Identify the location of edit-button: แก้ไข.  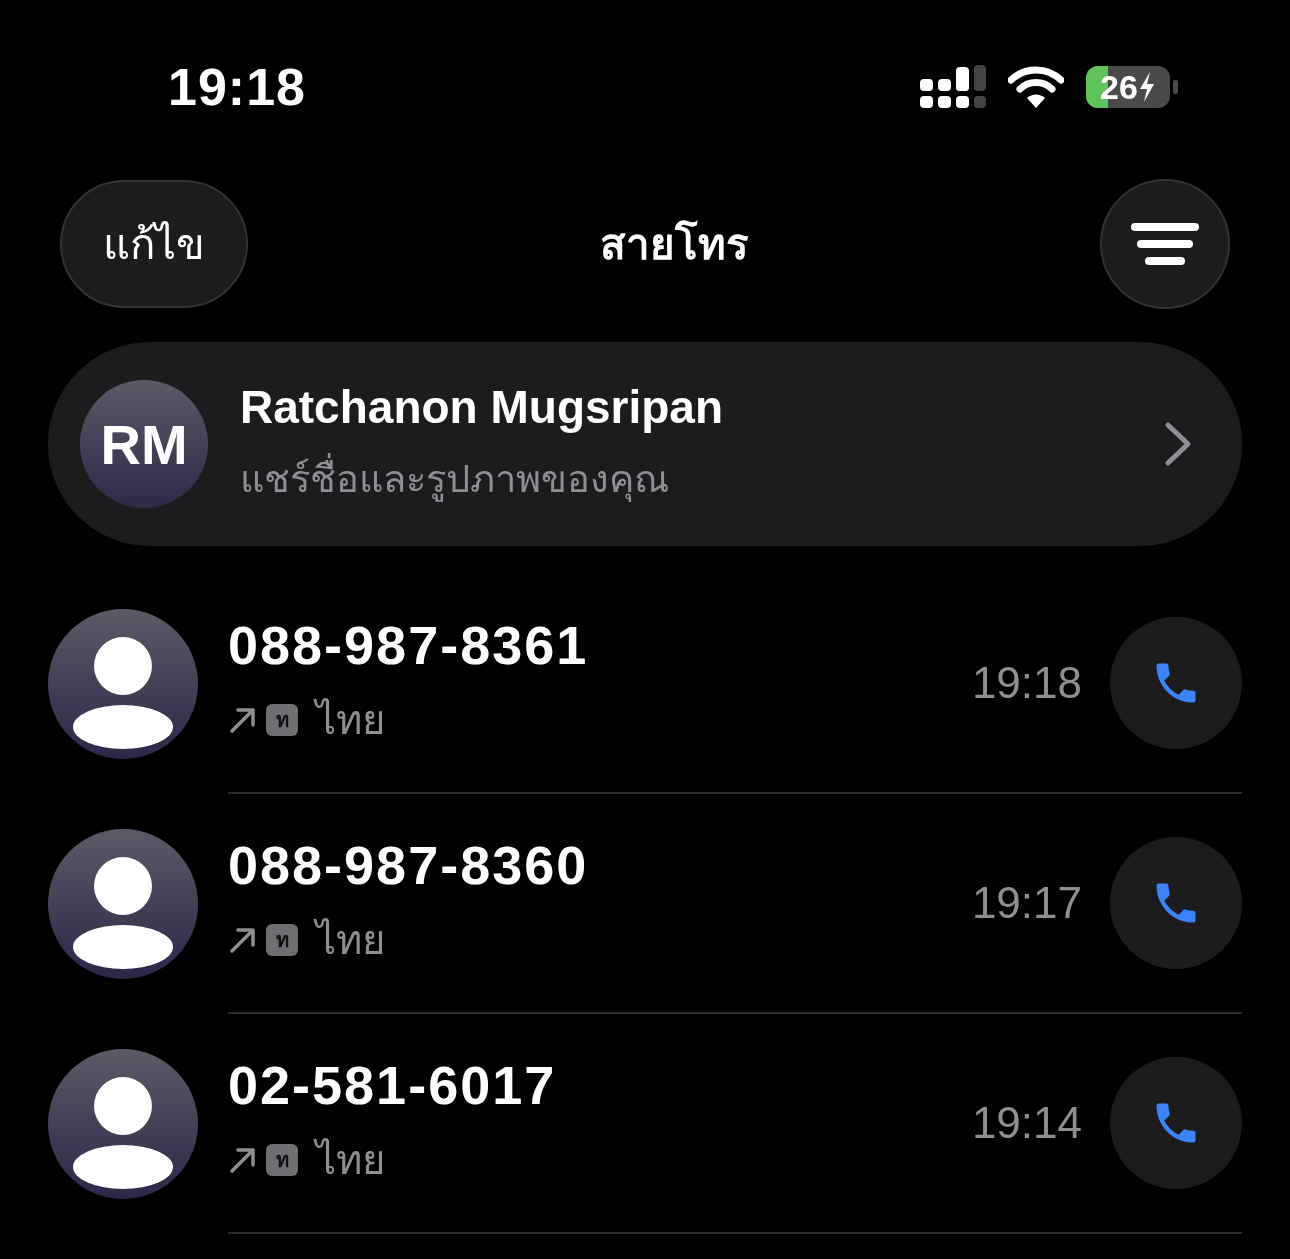
(154, 244).